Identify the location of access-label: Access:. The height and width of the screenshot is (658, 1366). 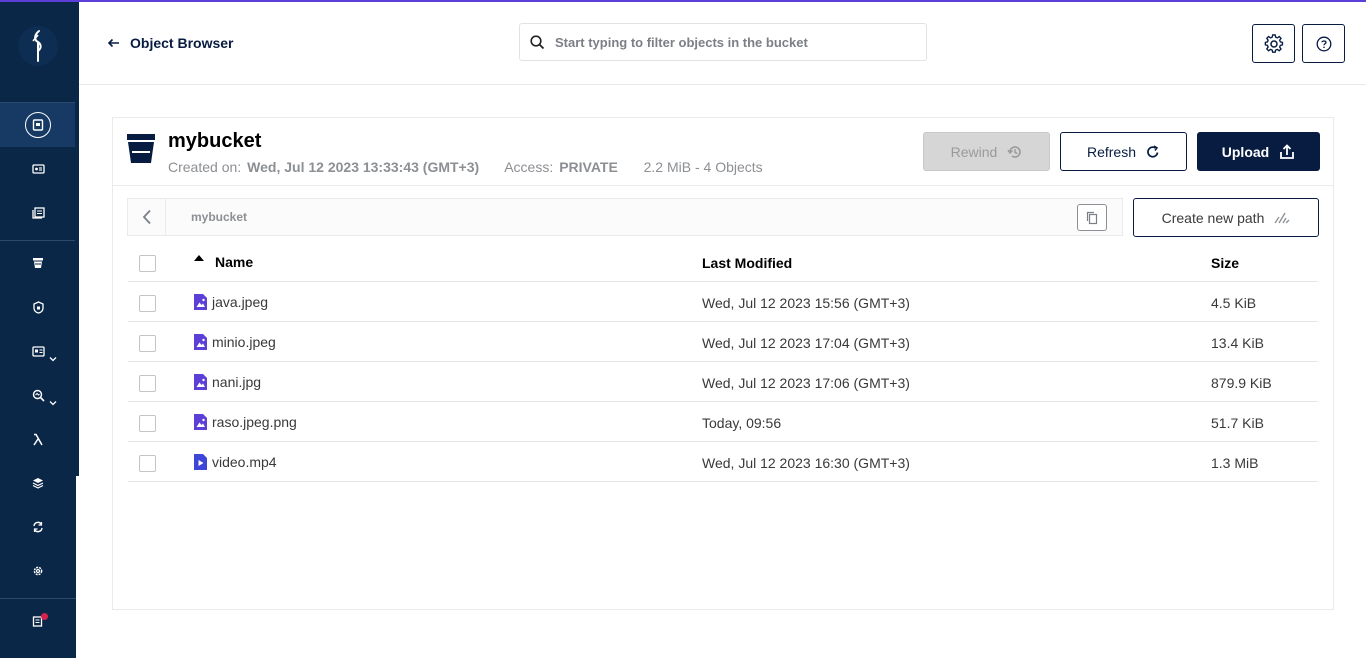
(529, 167).